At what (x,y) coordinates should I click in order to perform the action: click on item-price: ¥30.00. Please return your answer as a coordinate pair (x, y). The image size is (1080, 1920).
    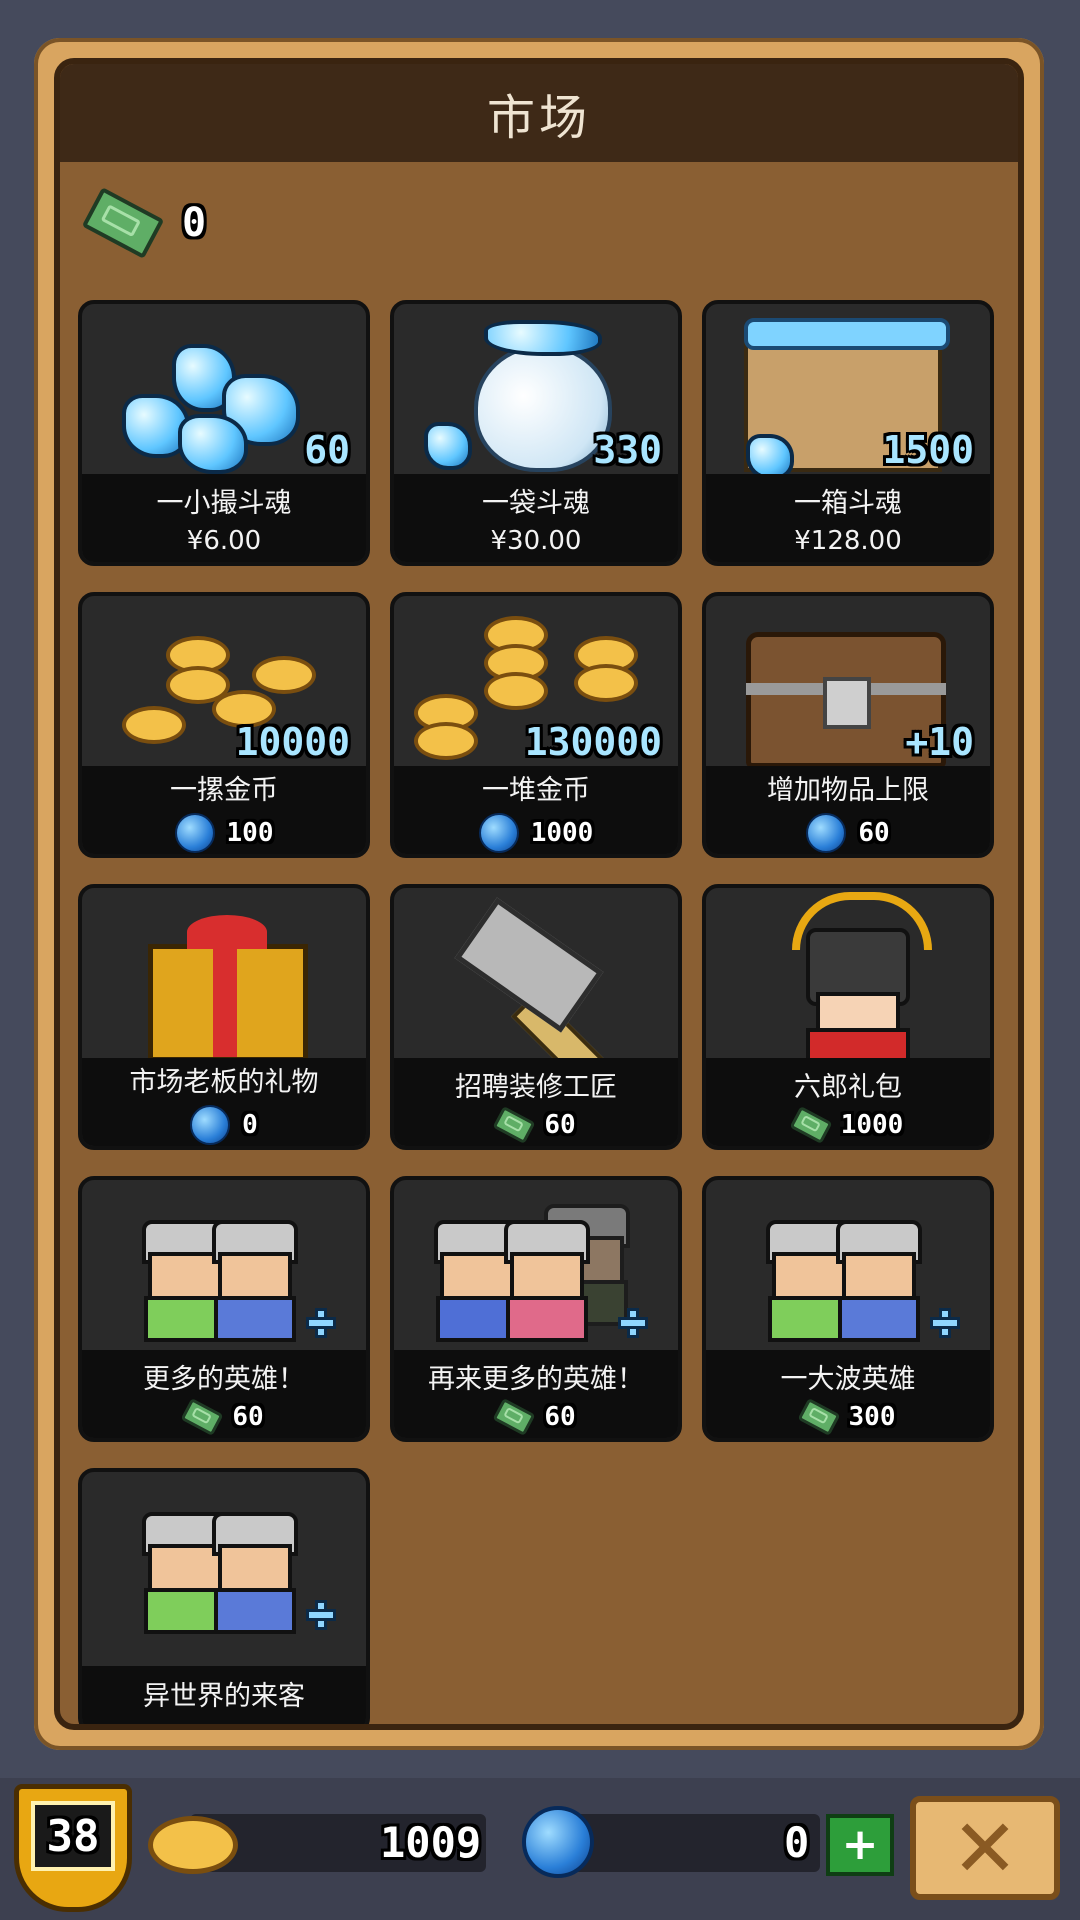
    Looking at the image, I should click on (536, 541).